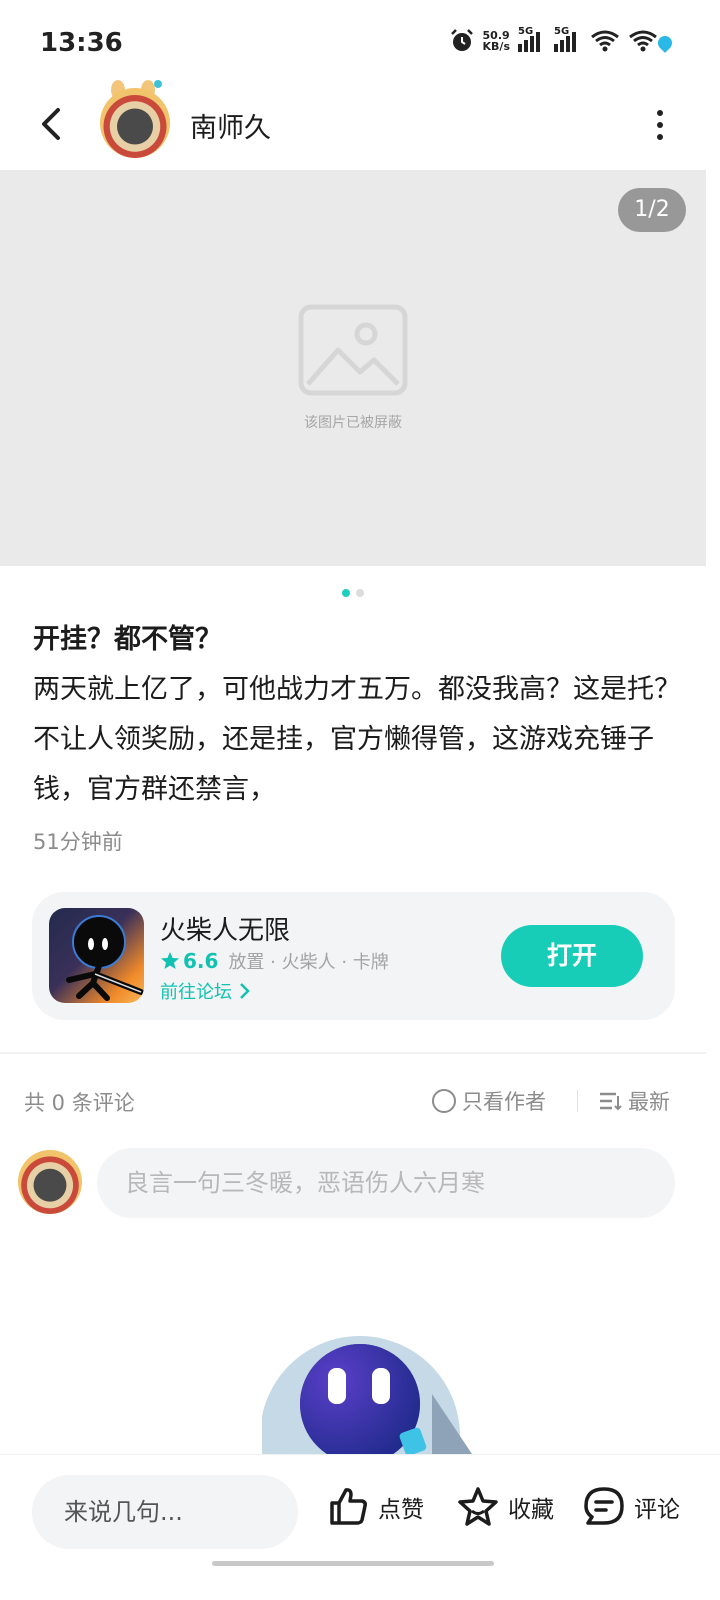  I want to click on post-time: 51分钟前, so click(78, 842).